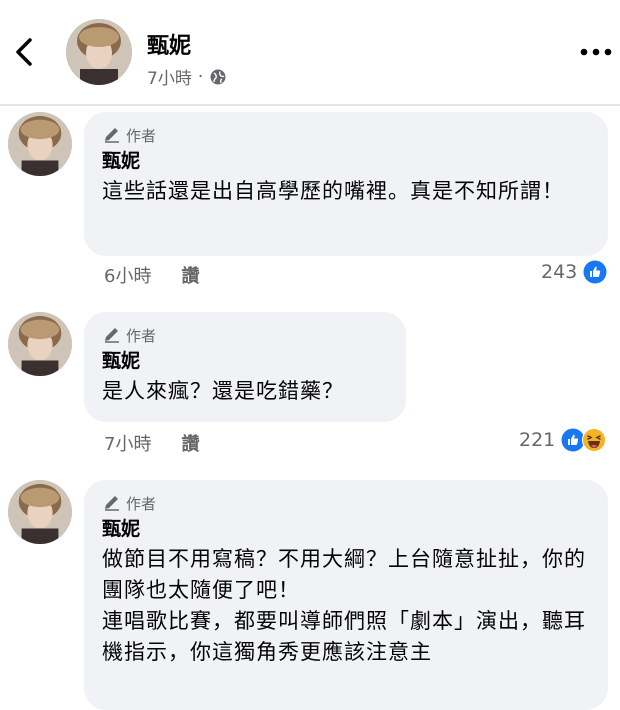  I want to click on comment-bubble: 作者 甄妮 是人來瘋？還是吃錯藥？, so click(245, 367).